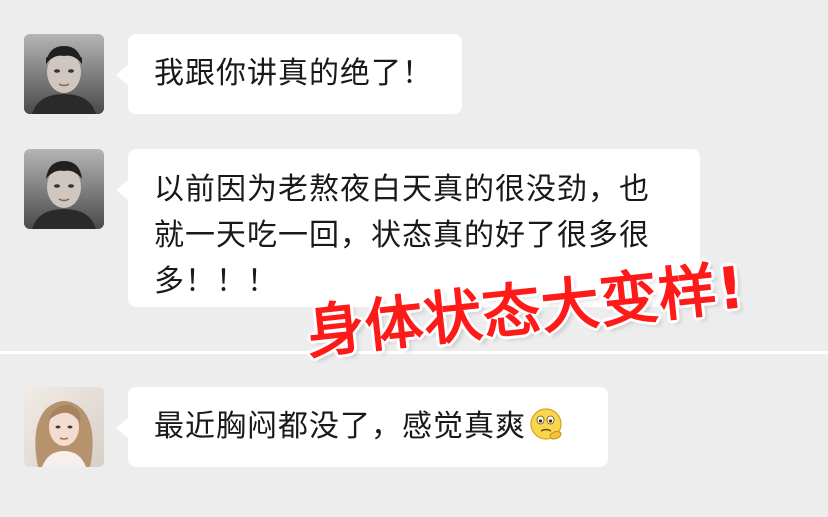 The width and height of the screenshot is (828, 517). I want to click on message-text-line: 就一天吃一回，状态真的好了很多很, so click(402, 235).